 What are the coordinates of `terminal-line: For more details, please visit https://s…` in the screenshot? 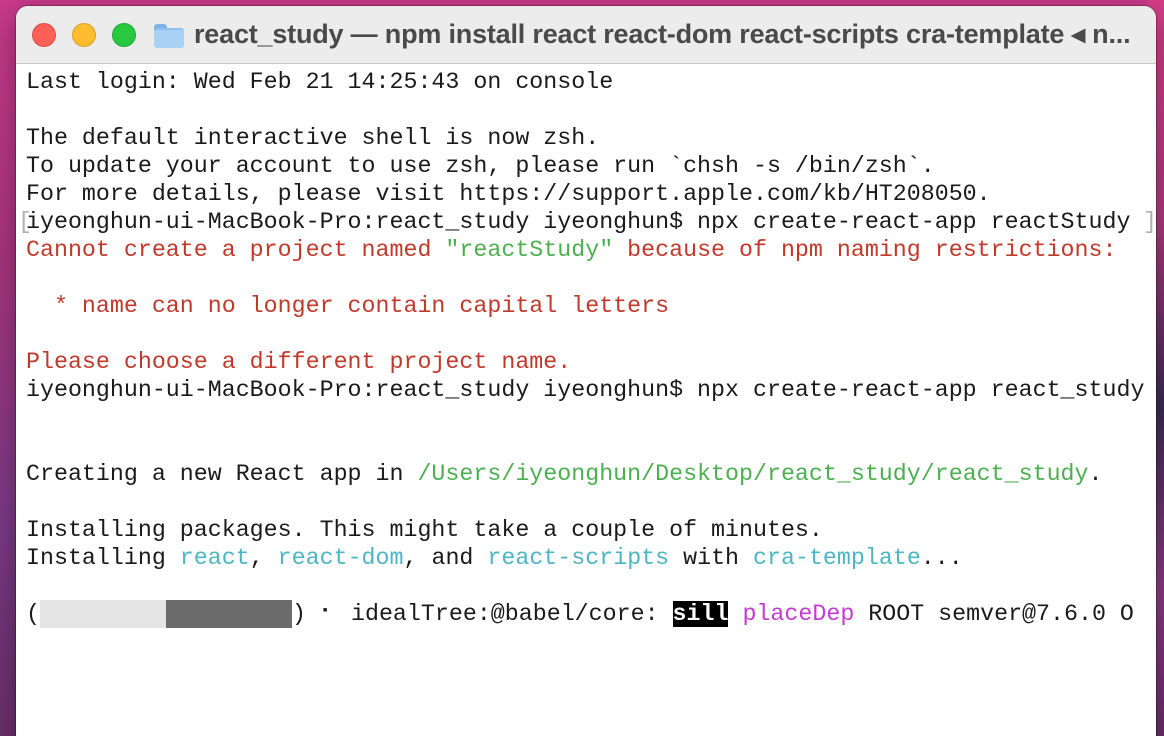 It's located at (508, 194).